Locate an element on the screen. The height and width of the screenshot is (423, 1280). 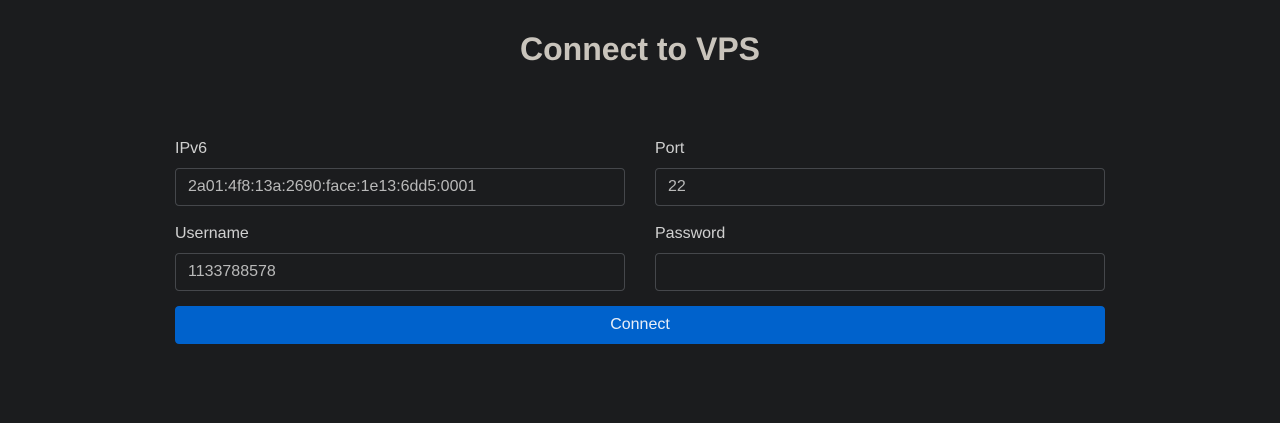
ipv6-field-group: IPv6 is located at coordinates (400, 172).